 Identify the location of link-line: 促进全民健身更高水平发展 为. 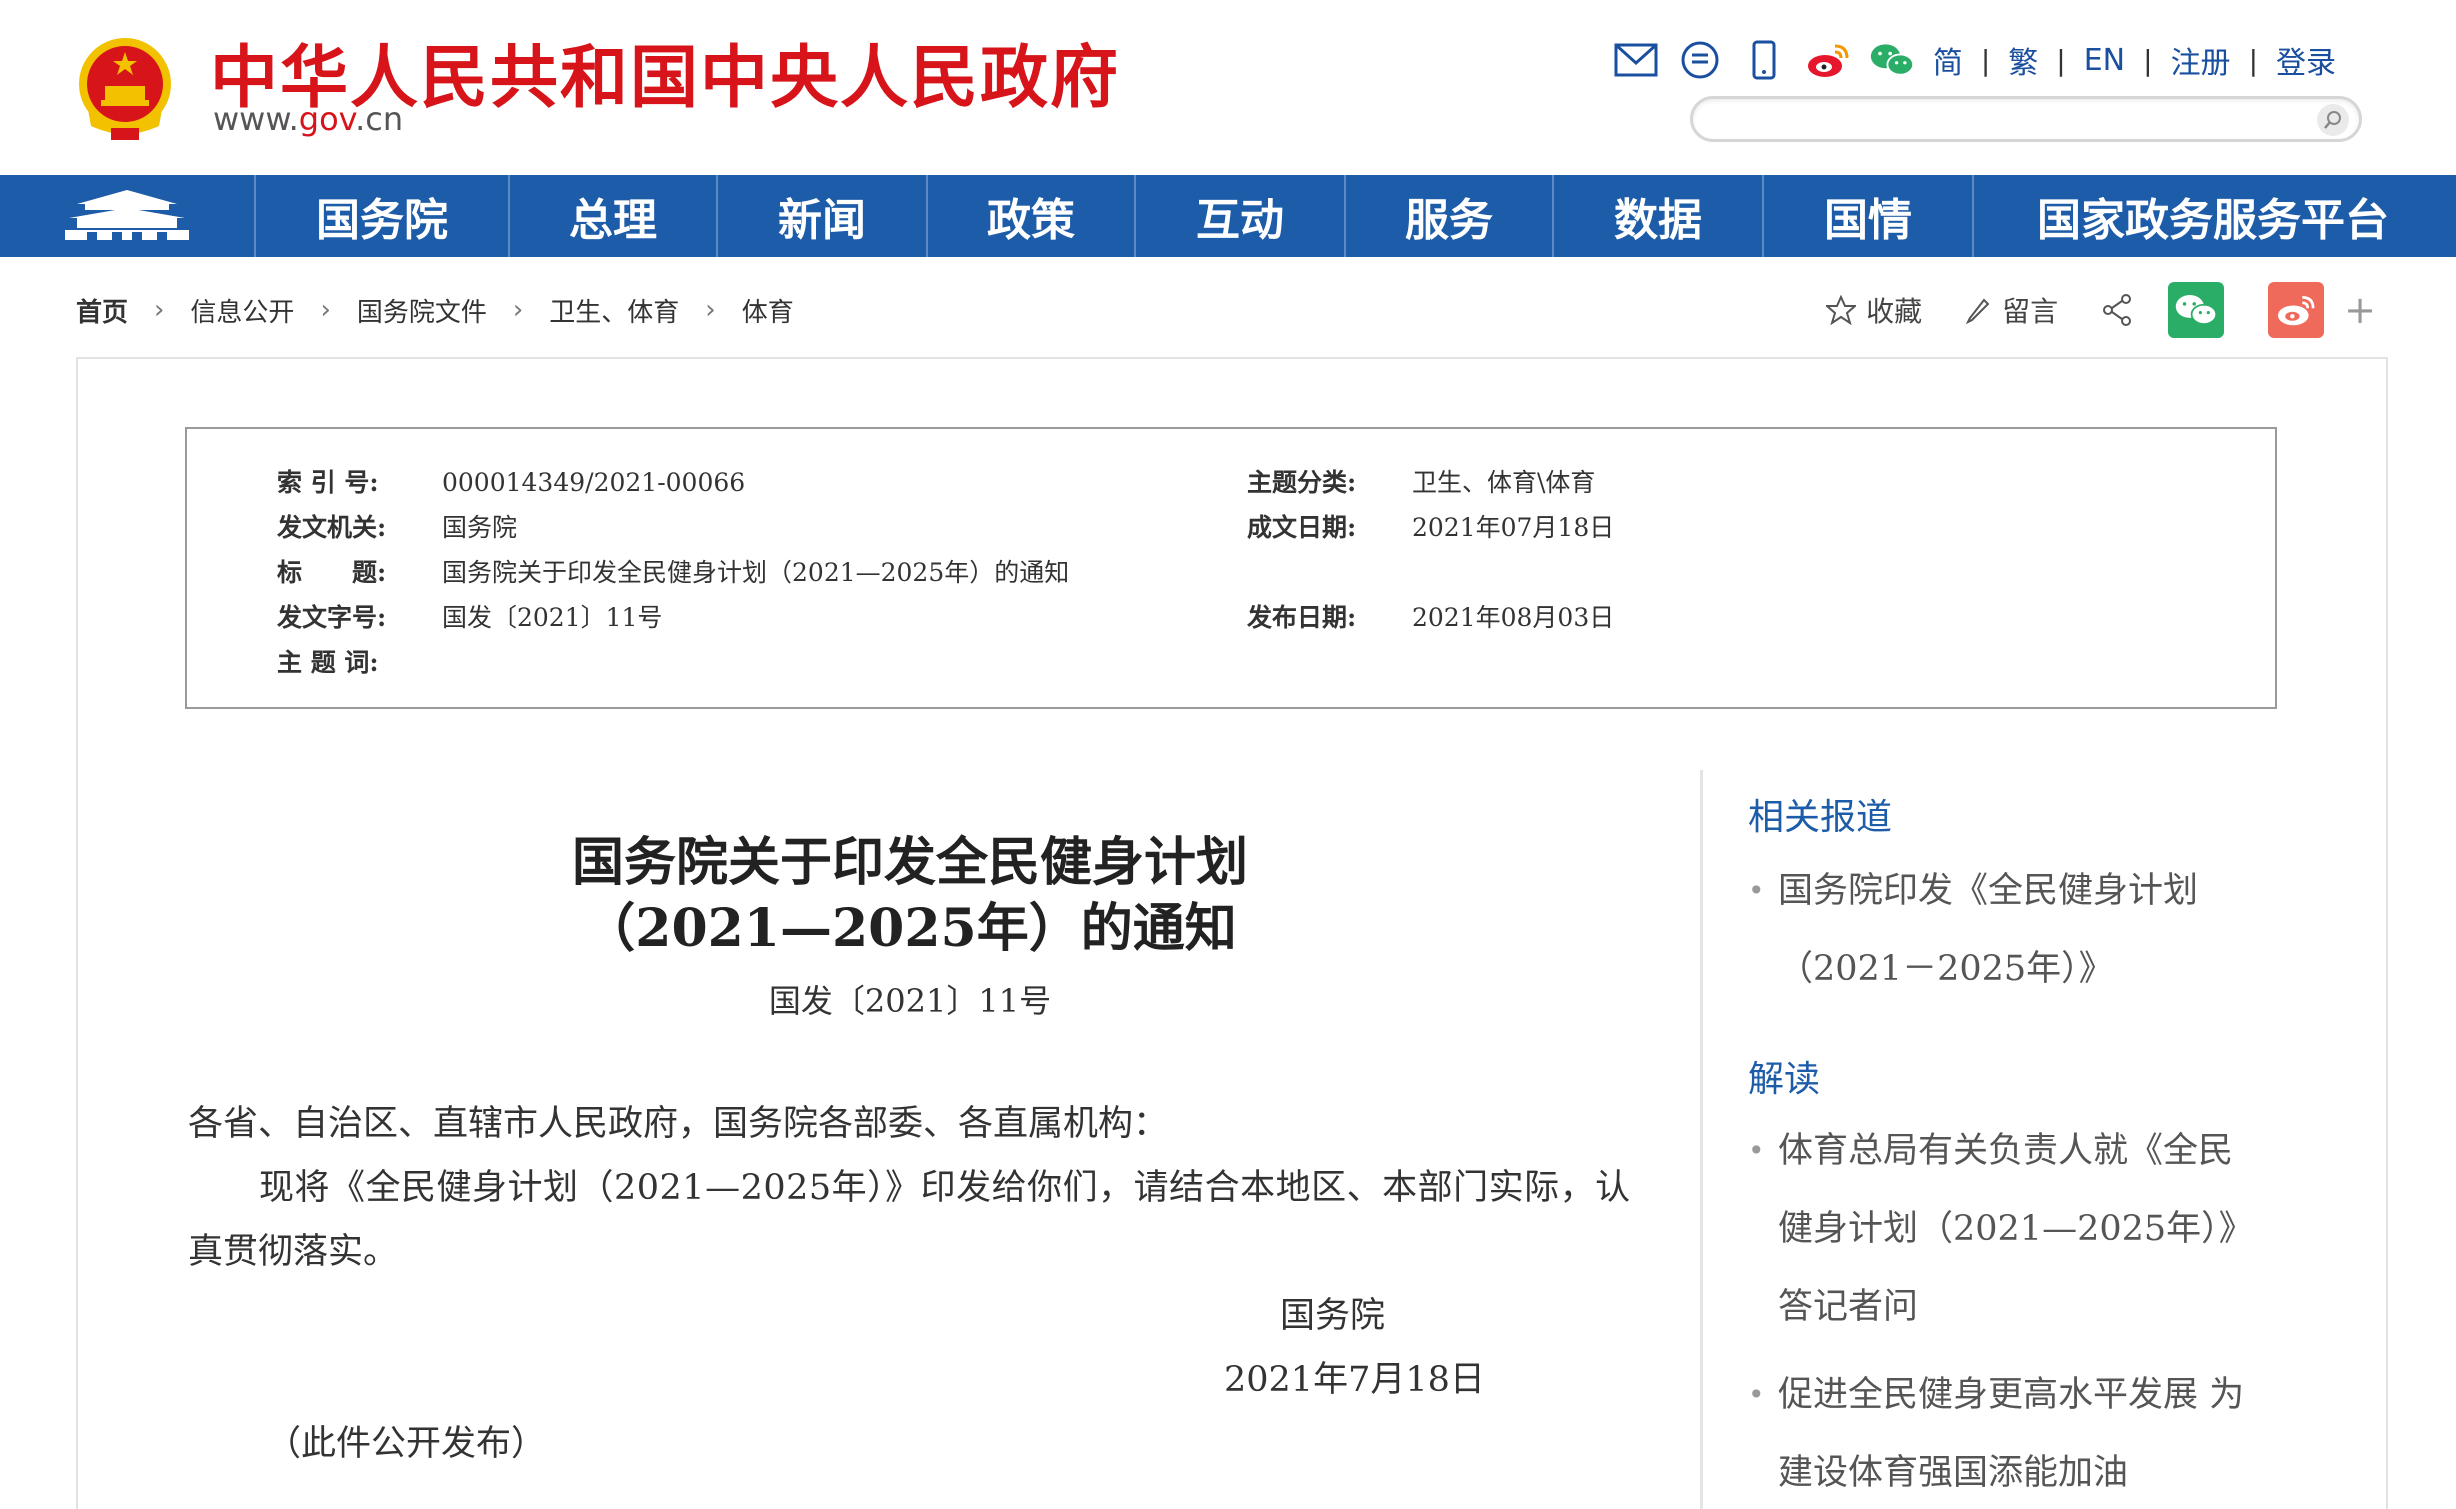
(2011, 1395).